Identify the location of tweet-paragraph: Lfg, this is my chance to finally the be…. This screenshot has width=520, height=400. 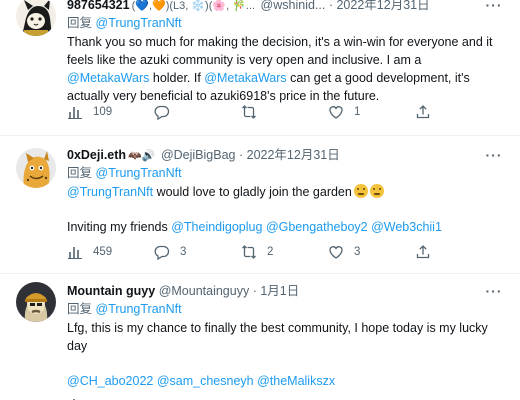
(285, 337).